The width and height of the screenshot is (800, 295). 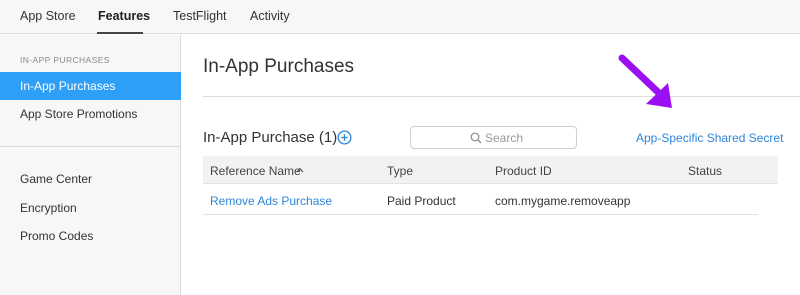 What do you see at coordinates (90, 146) in the screenshot?
I see `sidebar-divider` at bounding box center [90, 146].